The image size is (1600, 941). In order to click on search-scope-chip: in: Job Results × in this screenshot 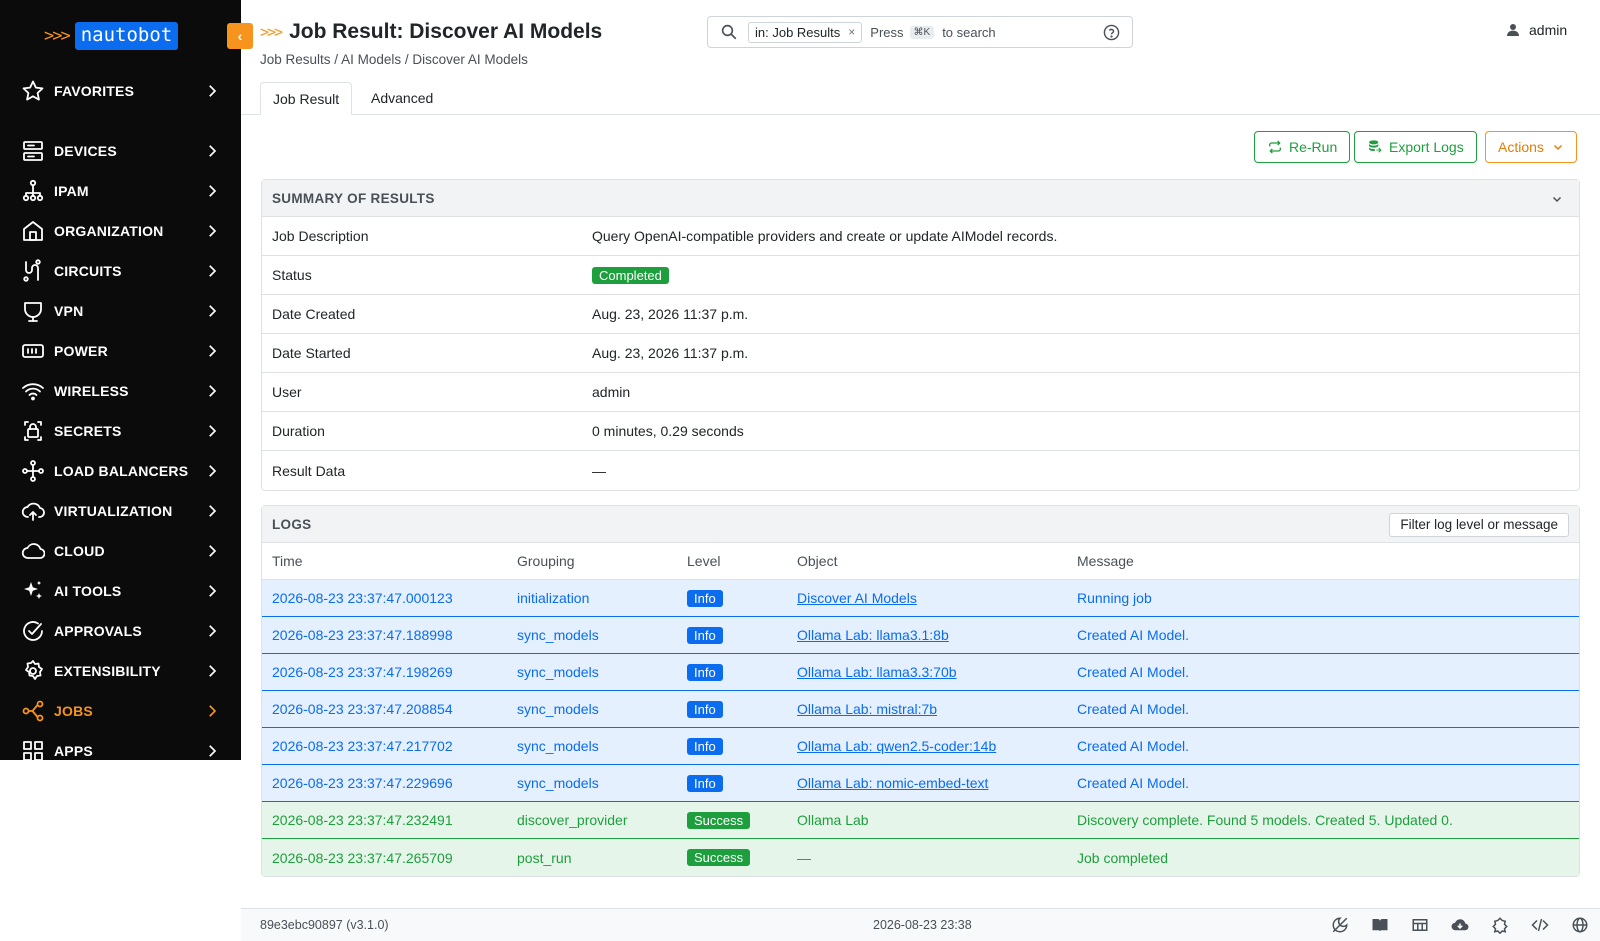, I will do `click(805, 32)`.